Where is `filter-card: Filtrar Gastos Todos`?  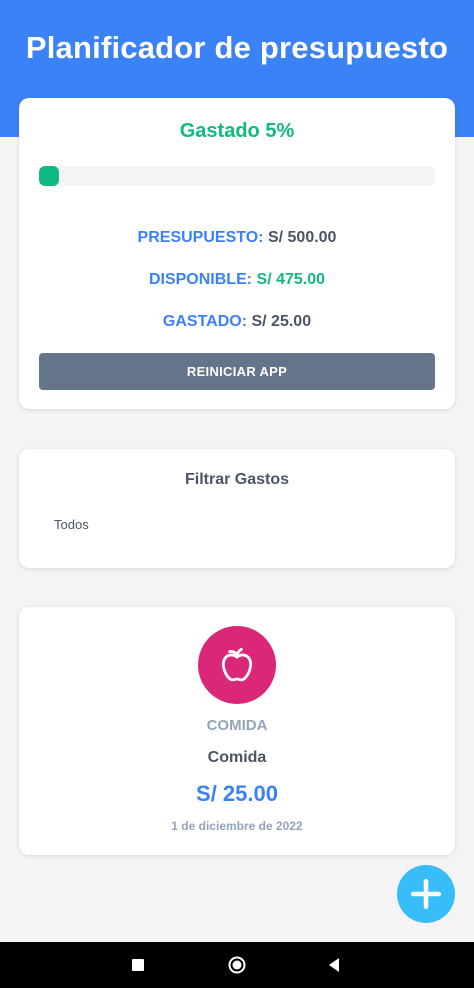
filter-card: Filtrar Gastos Todos is located at coordinates (237, 508).